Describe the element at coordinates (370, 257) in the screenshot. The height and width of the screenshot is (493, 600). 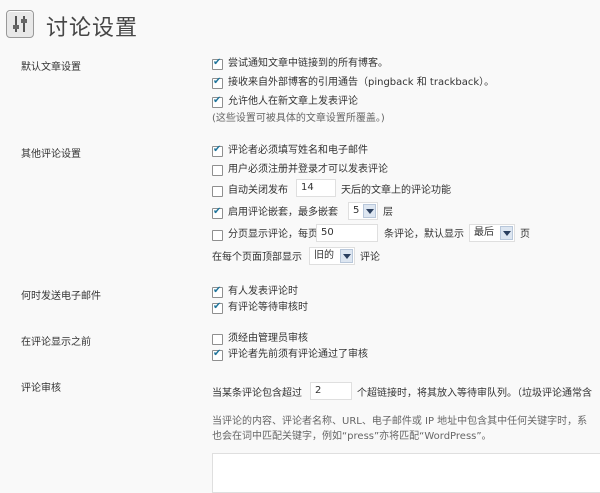
I see `top-page-label-after: 评论` at that location.